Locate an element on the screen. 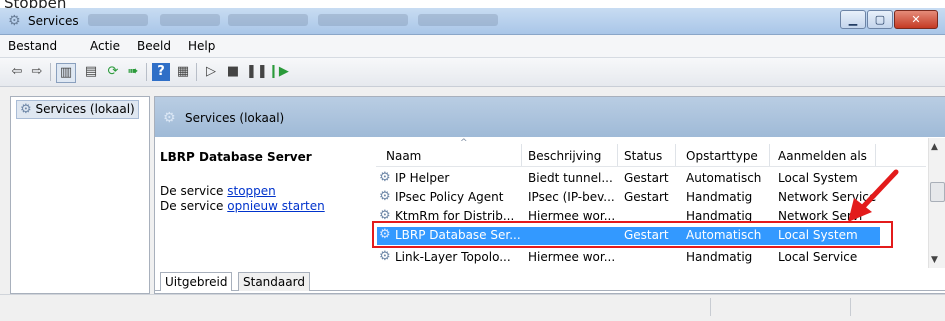  properties-icon: ▤ is located at coordinates (91, 72).